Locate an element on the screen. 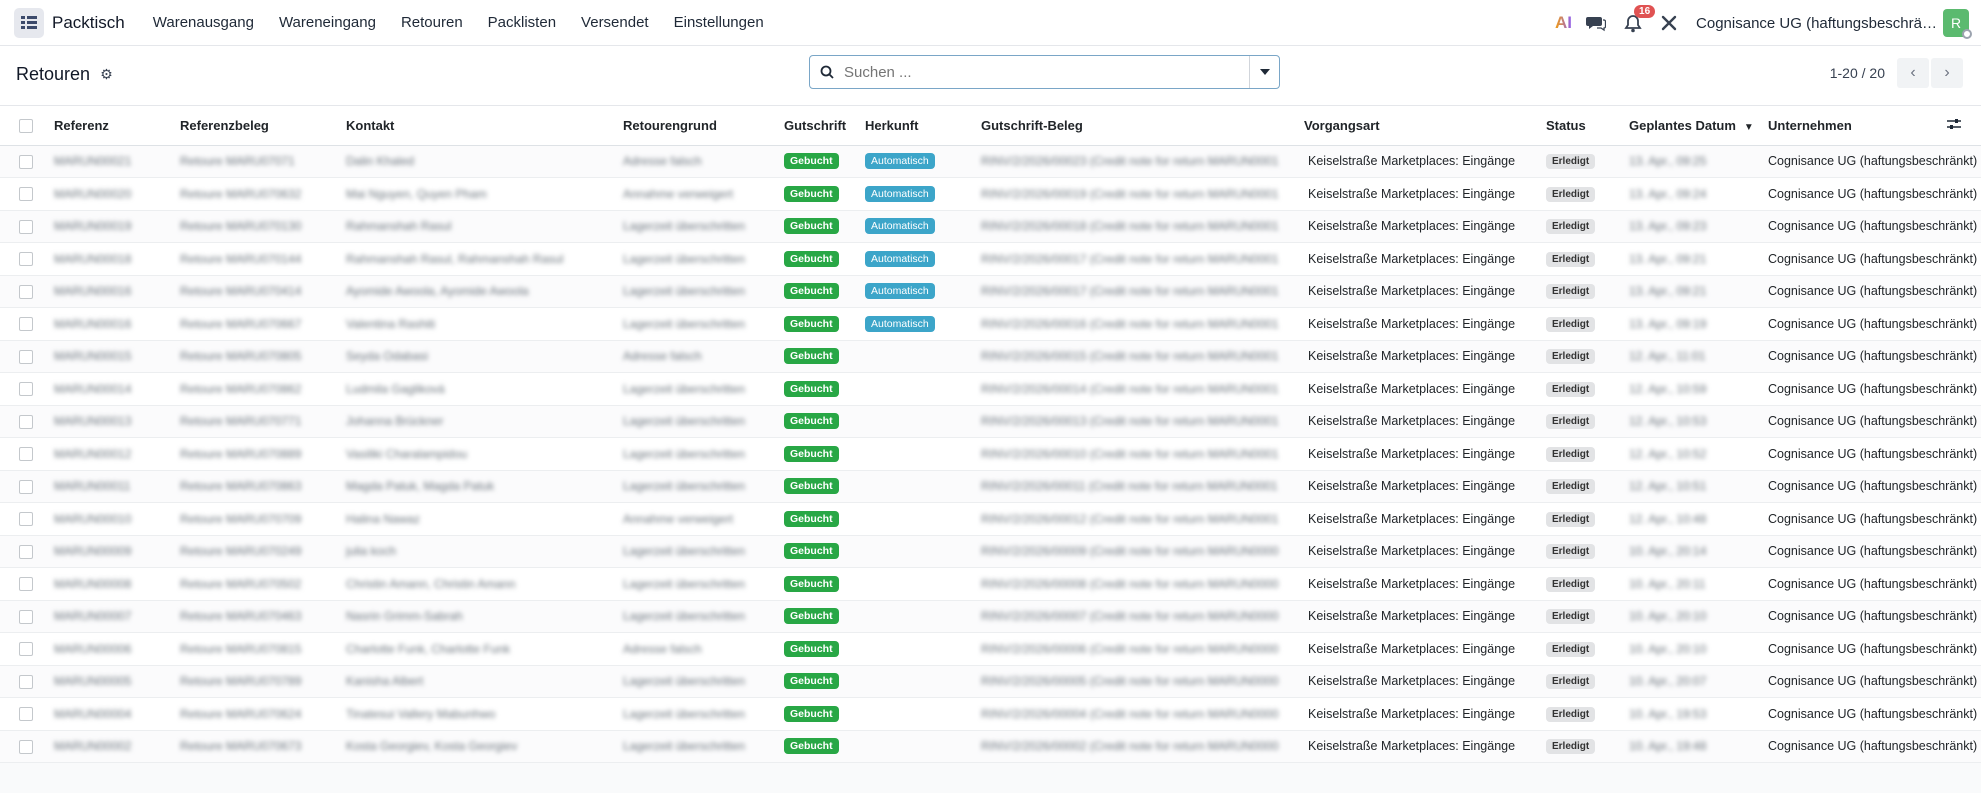  gear-icon: ⚙ is located at coordinates (106, 74).